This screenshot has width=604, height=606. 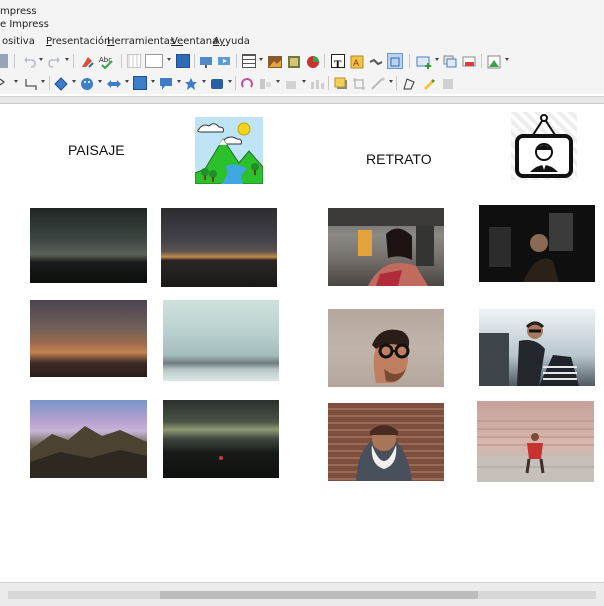 What do you see at coordinates (302, 61) in the screenshot?
I see `standard-toolbar: Abc T A` at bounding box center [302, 61].